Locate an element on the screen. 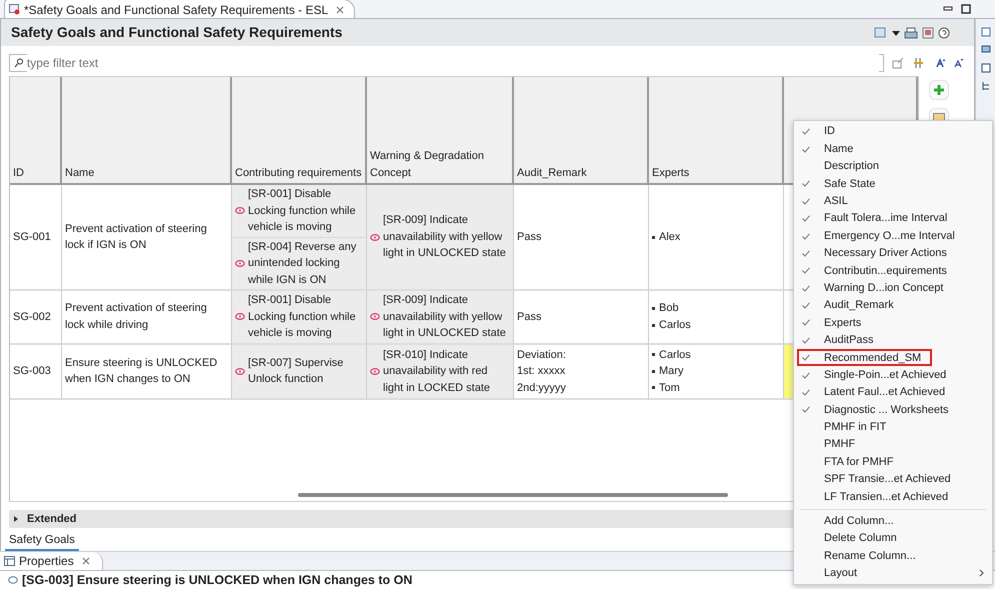 This screenshot has height=589, width=995. column-header: Warning & Degradation Concept is located at coordinates (440, 131).